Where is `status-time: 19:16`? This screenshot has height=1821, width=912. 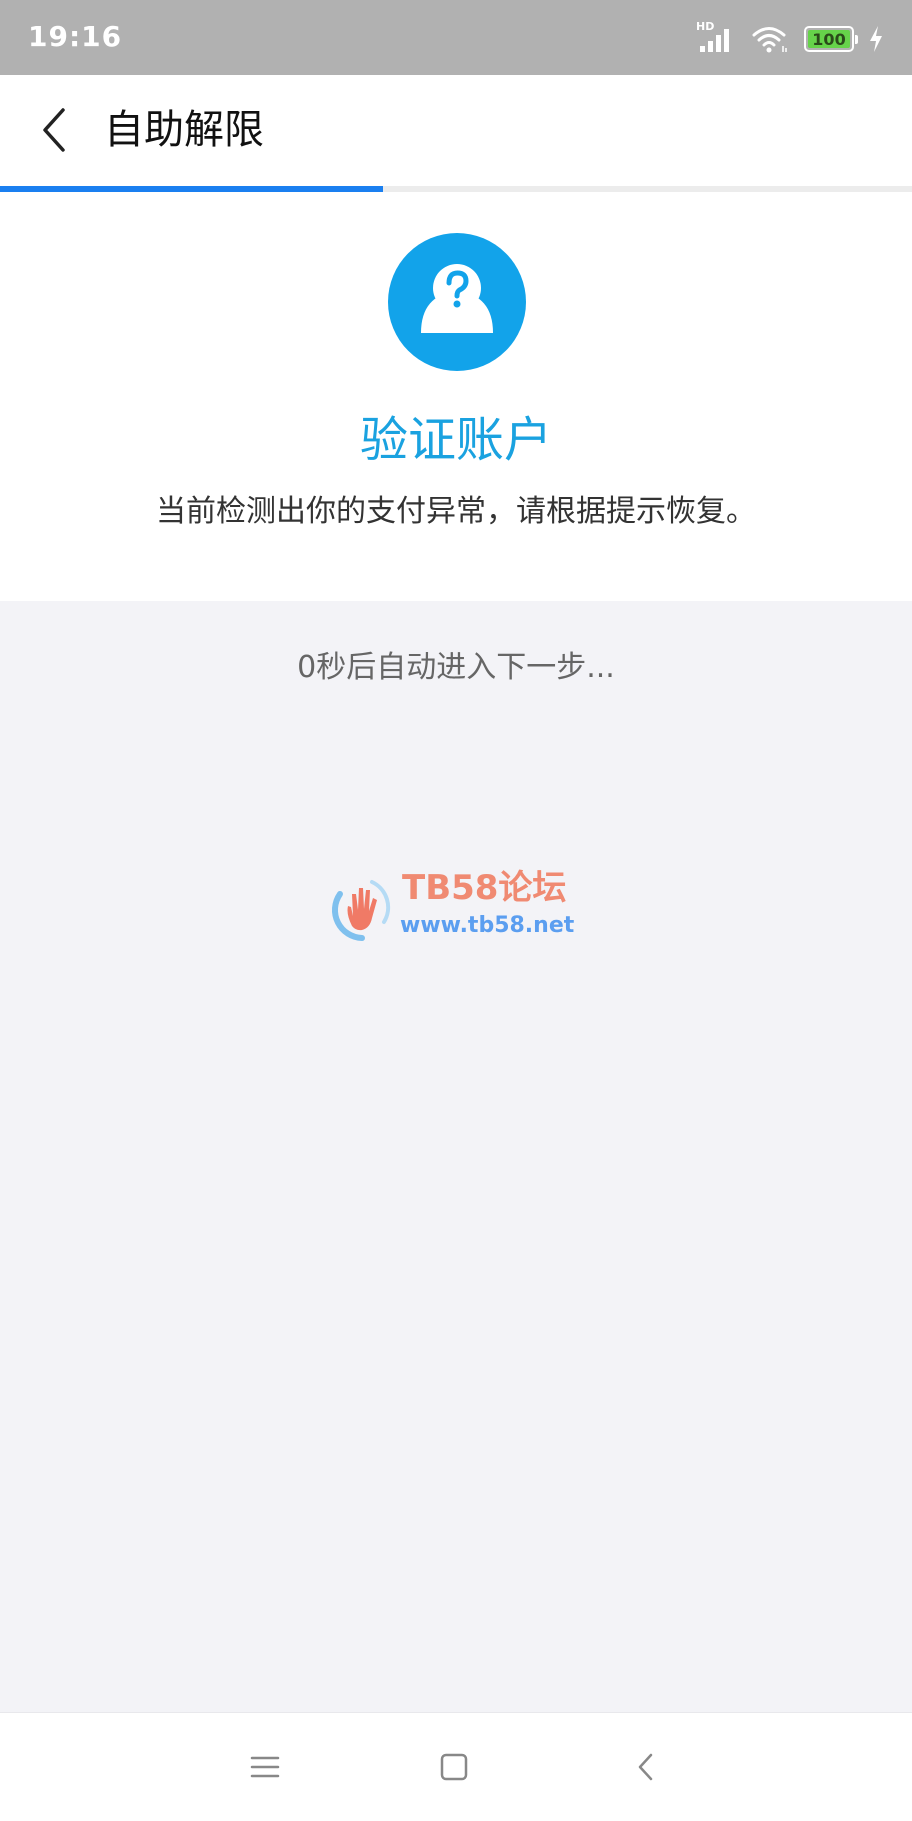
status-time: 19:16 is located at coordinates (75, 36).